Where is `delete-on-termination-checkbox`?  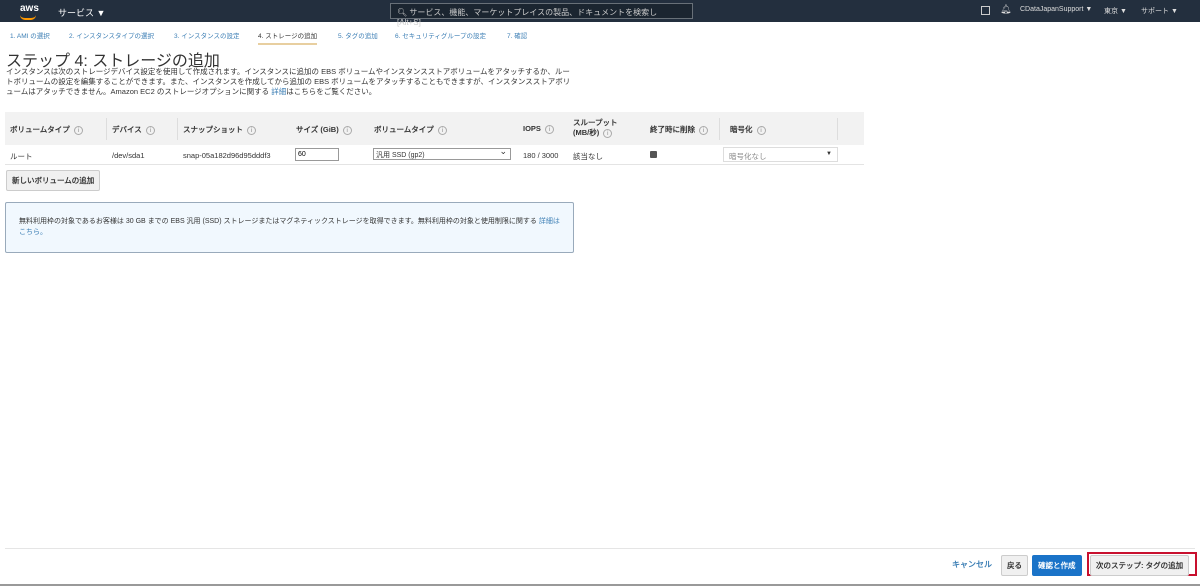
delete-on-termination-checkbox is located at coordinates (653, 154).